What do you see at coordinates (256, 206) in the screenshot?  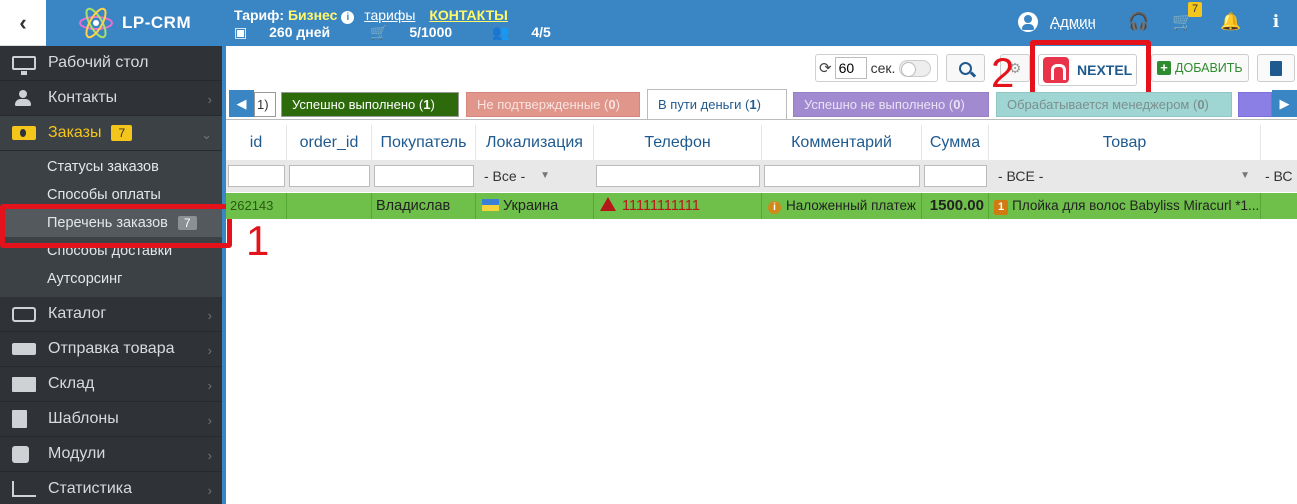 I see `cell-id: 262143` at bounding box center [256, 206].